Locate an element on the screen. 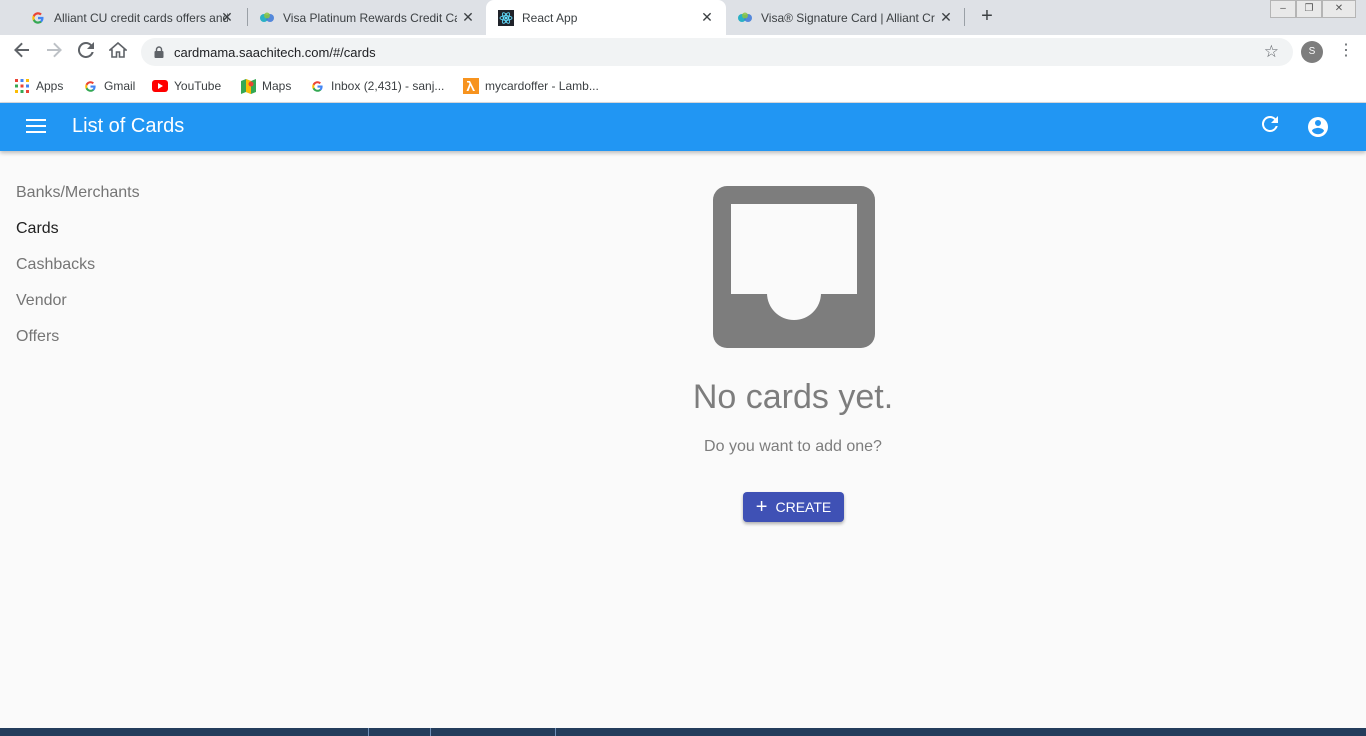 The image size is (1366, 736). lock-icon is located at coordinates (159, 52).